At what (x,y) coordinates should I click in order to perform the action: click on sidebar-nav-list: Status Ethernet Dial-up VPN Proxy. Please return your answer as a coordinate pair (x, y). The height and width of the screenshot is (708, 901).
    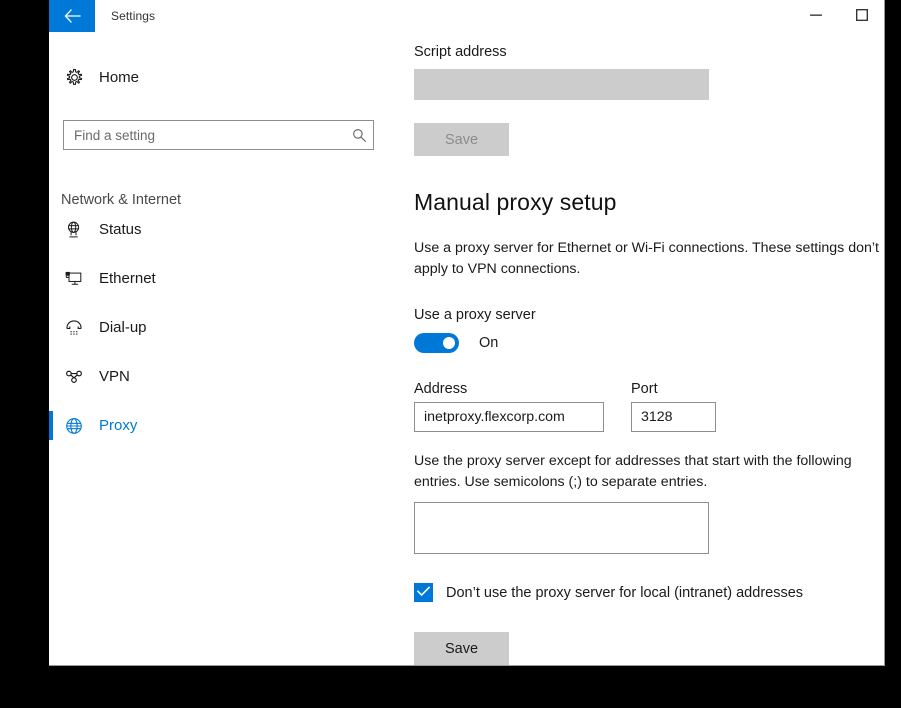
    Looking at the image, I should click on (214, 327).